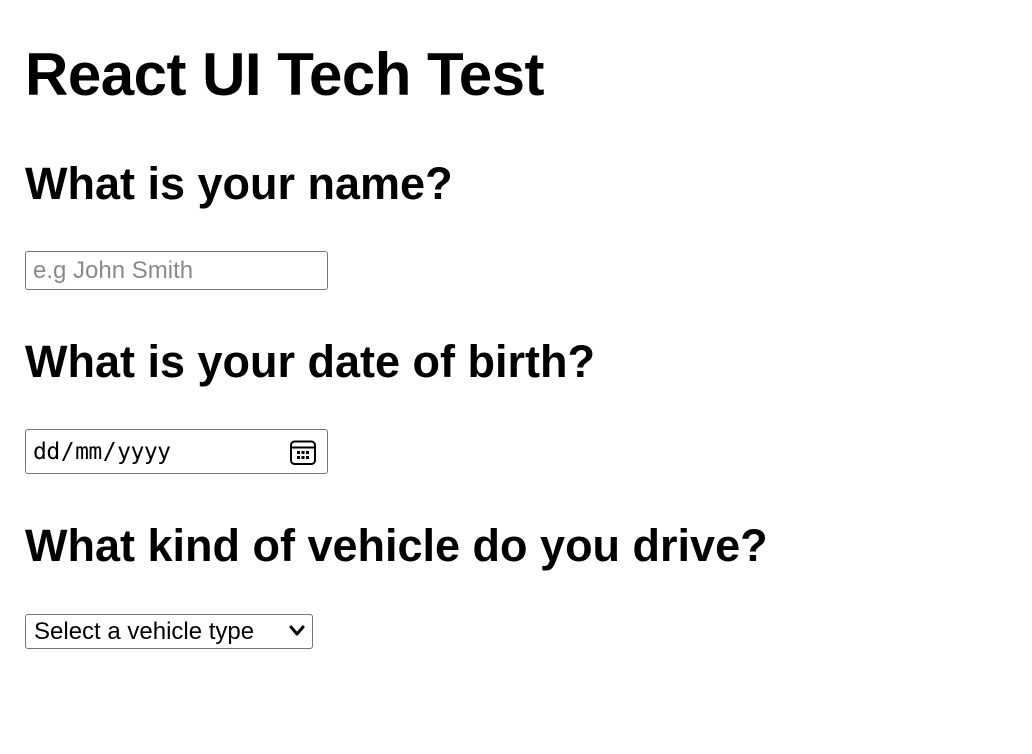 This screenshot has height=754, width=1032. Describe the element at coordinates (284, 74) in the screenshot. I see `page-title: React UI Tech Test` at that location.